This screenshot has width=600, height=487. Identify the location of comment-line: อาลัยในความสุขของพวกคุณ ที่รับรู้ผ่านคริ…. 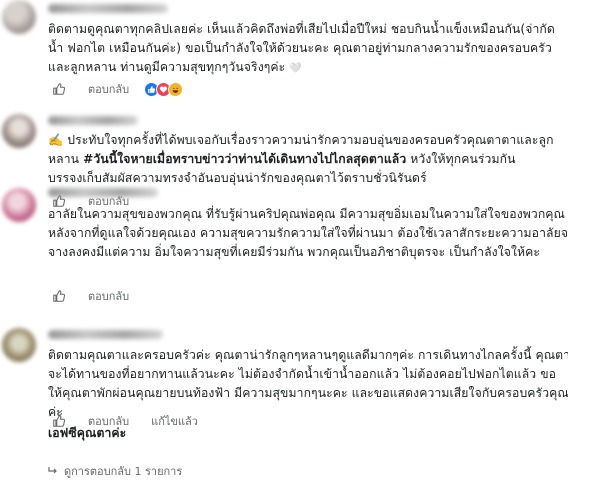
(306, 214).